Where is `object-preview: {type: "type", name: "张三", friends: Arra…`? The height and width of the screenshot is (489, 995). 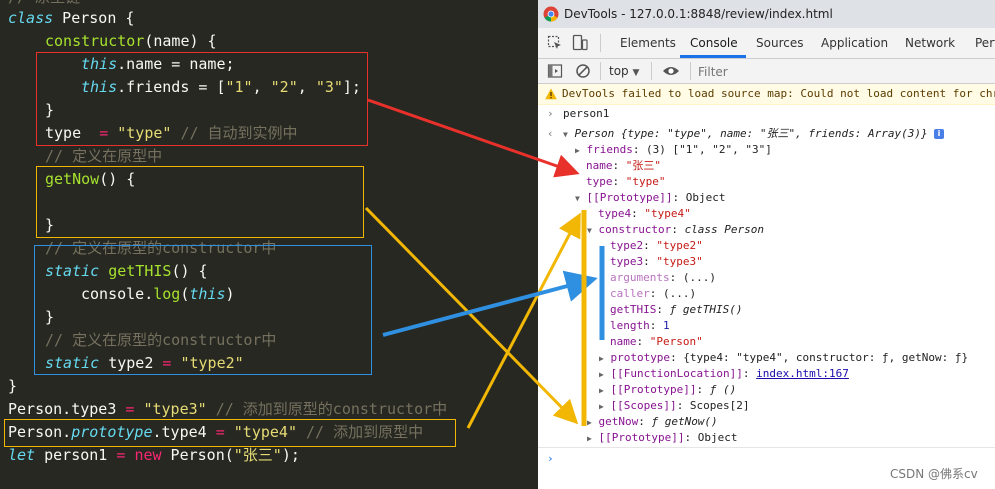 object-preview: {type: "type", name: "张三", friends: Arra… is located at coordinates (774, 133).